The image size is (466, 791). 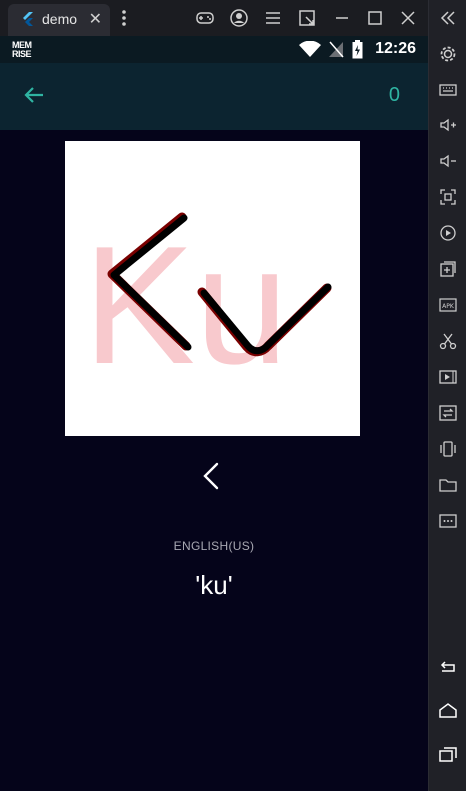 What do you see at coordinates (214, 546) in the screenshot?
I see `language-label: ENGLISH(US)` at bounding box center [214, 546].